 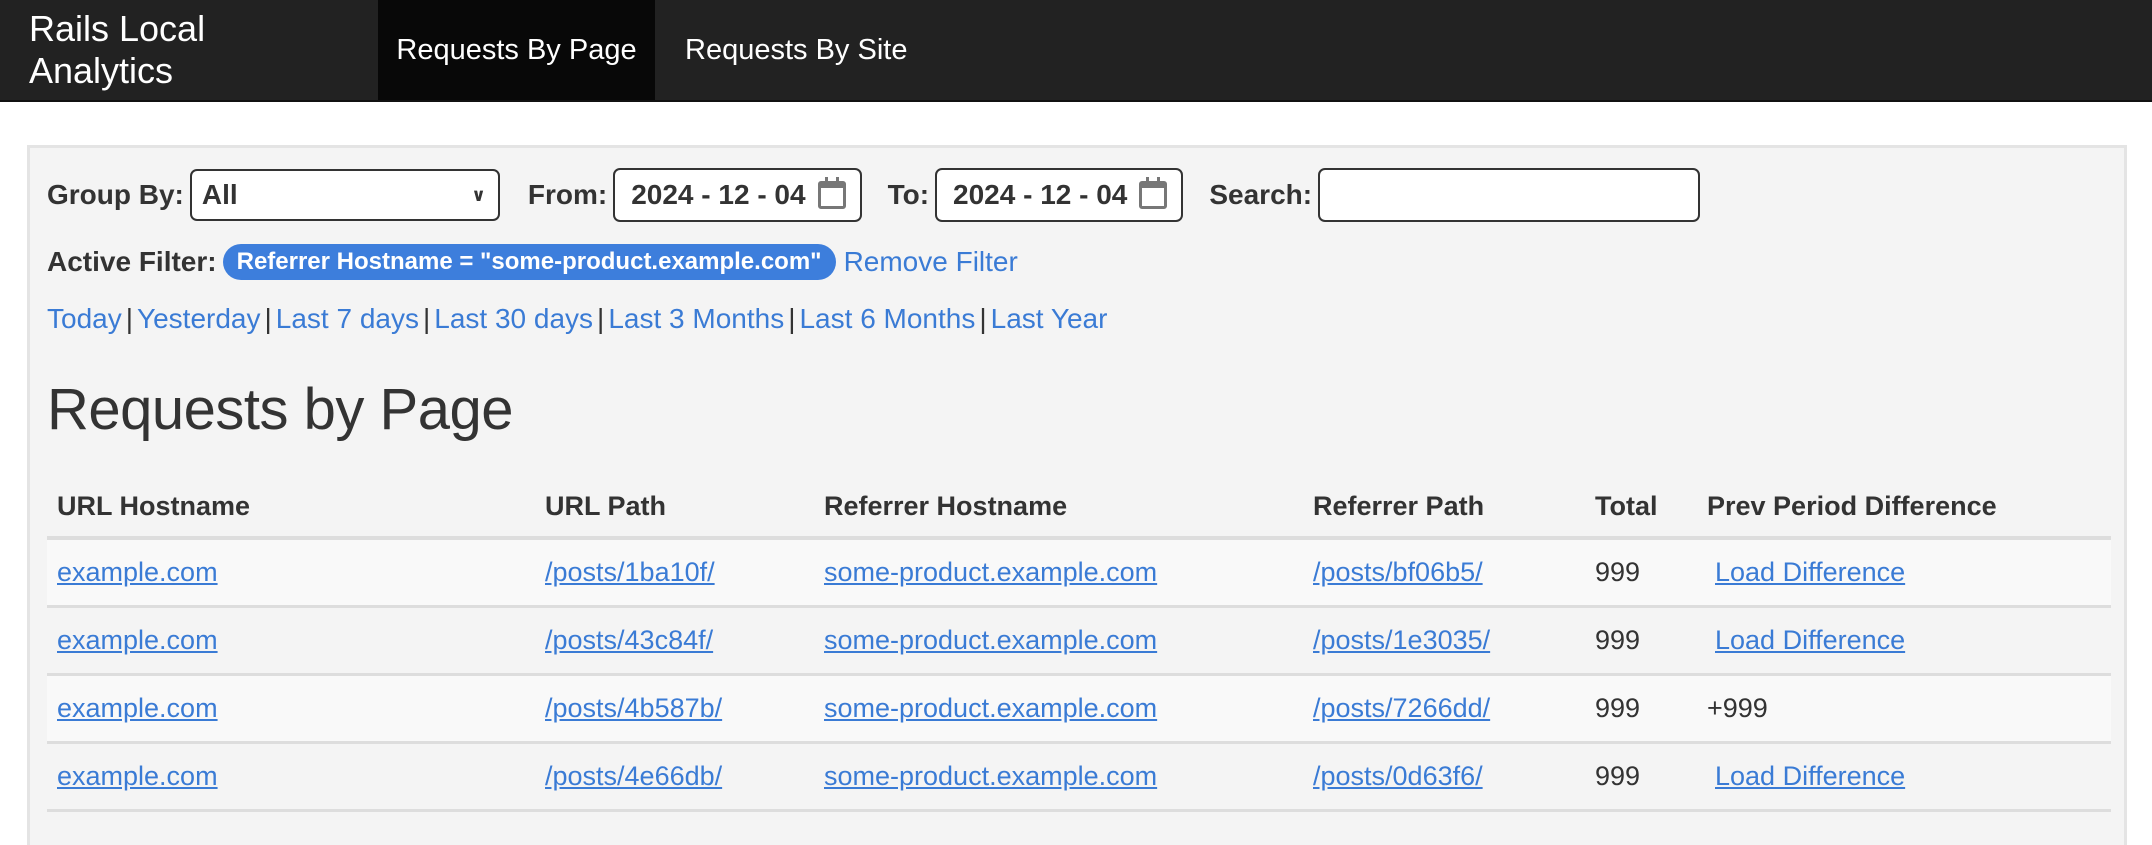 I want to click on group-by-label: Group By:, so click(x=115, y=194).